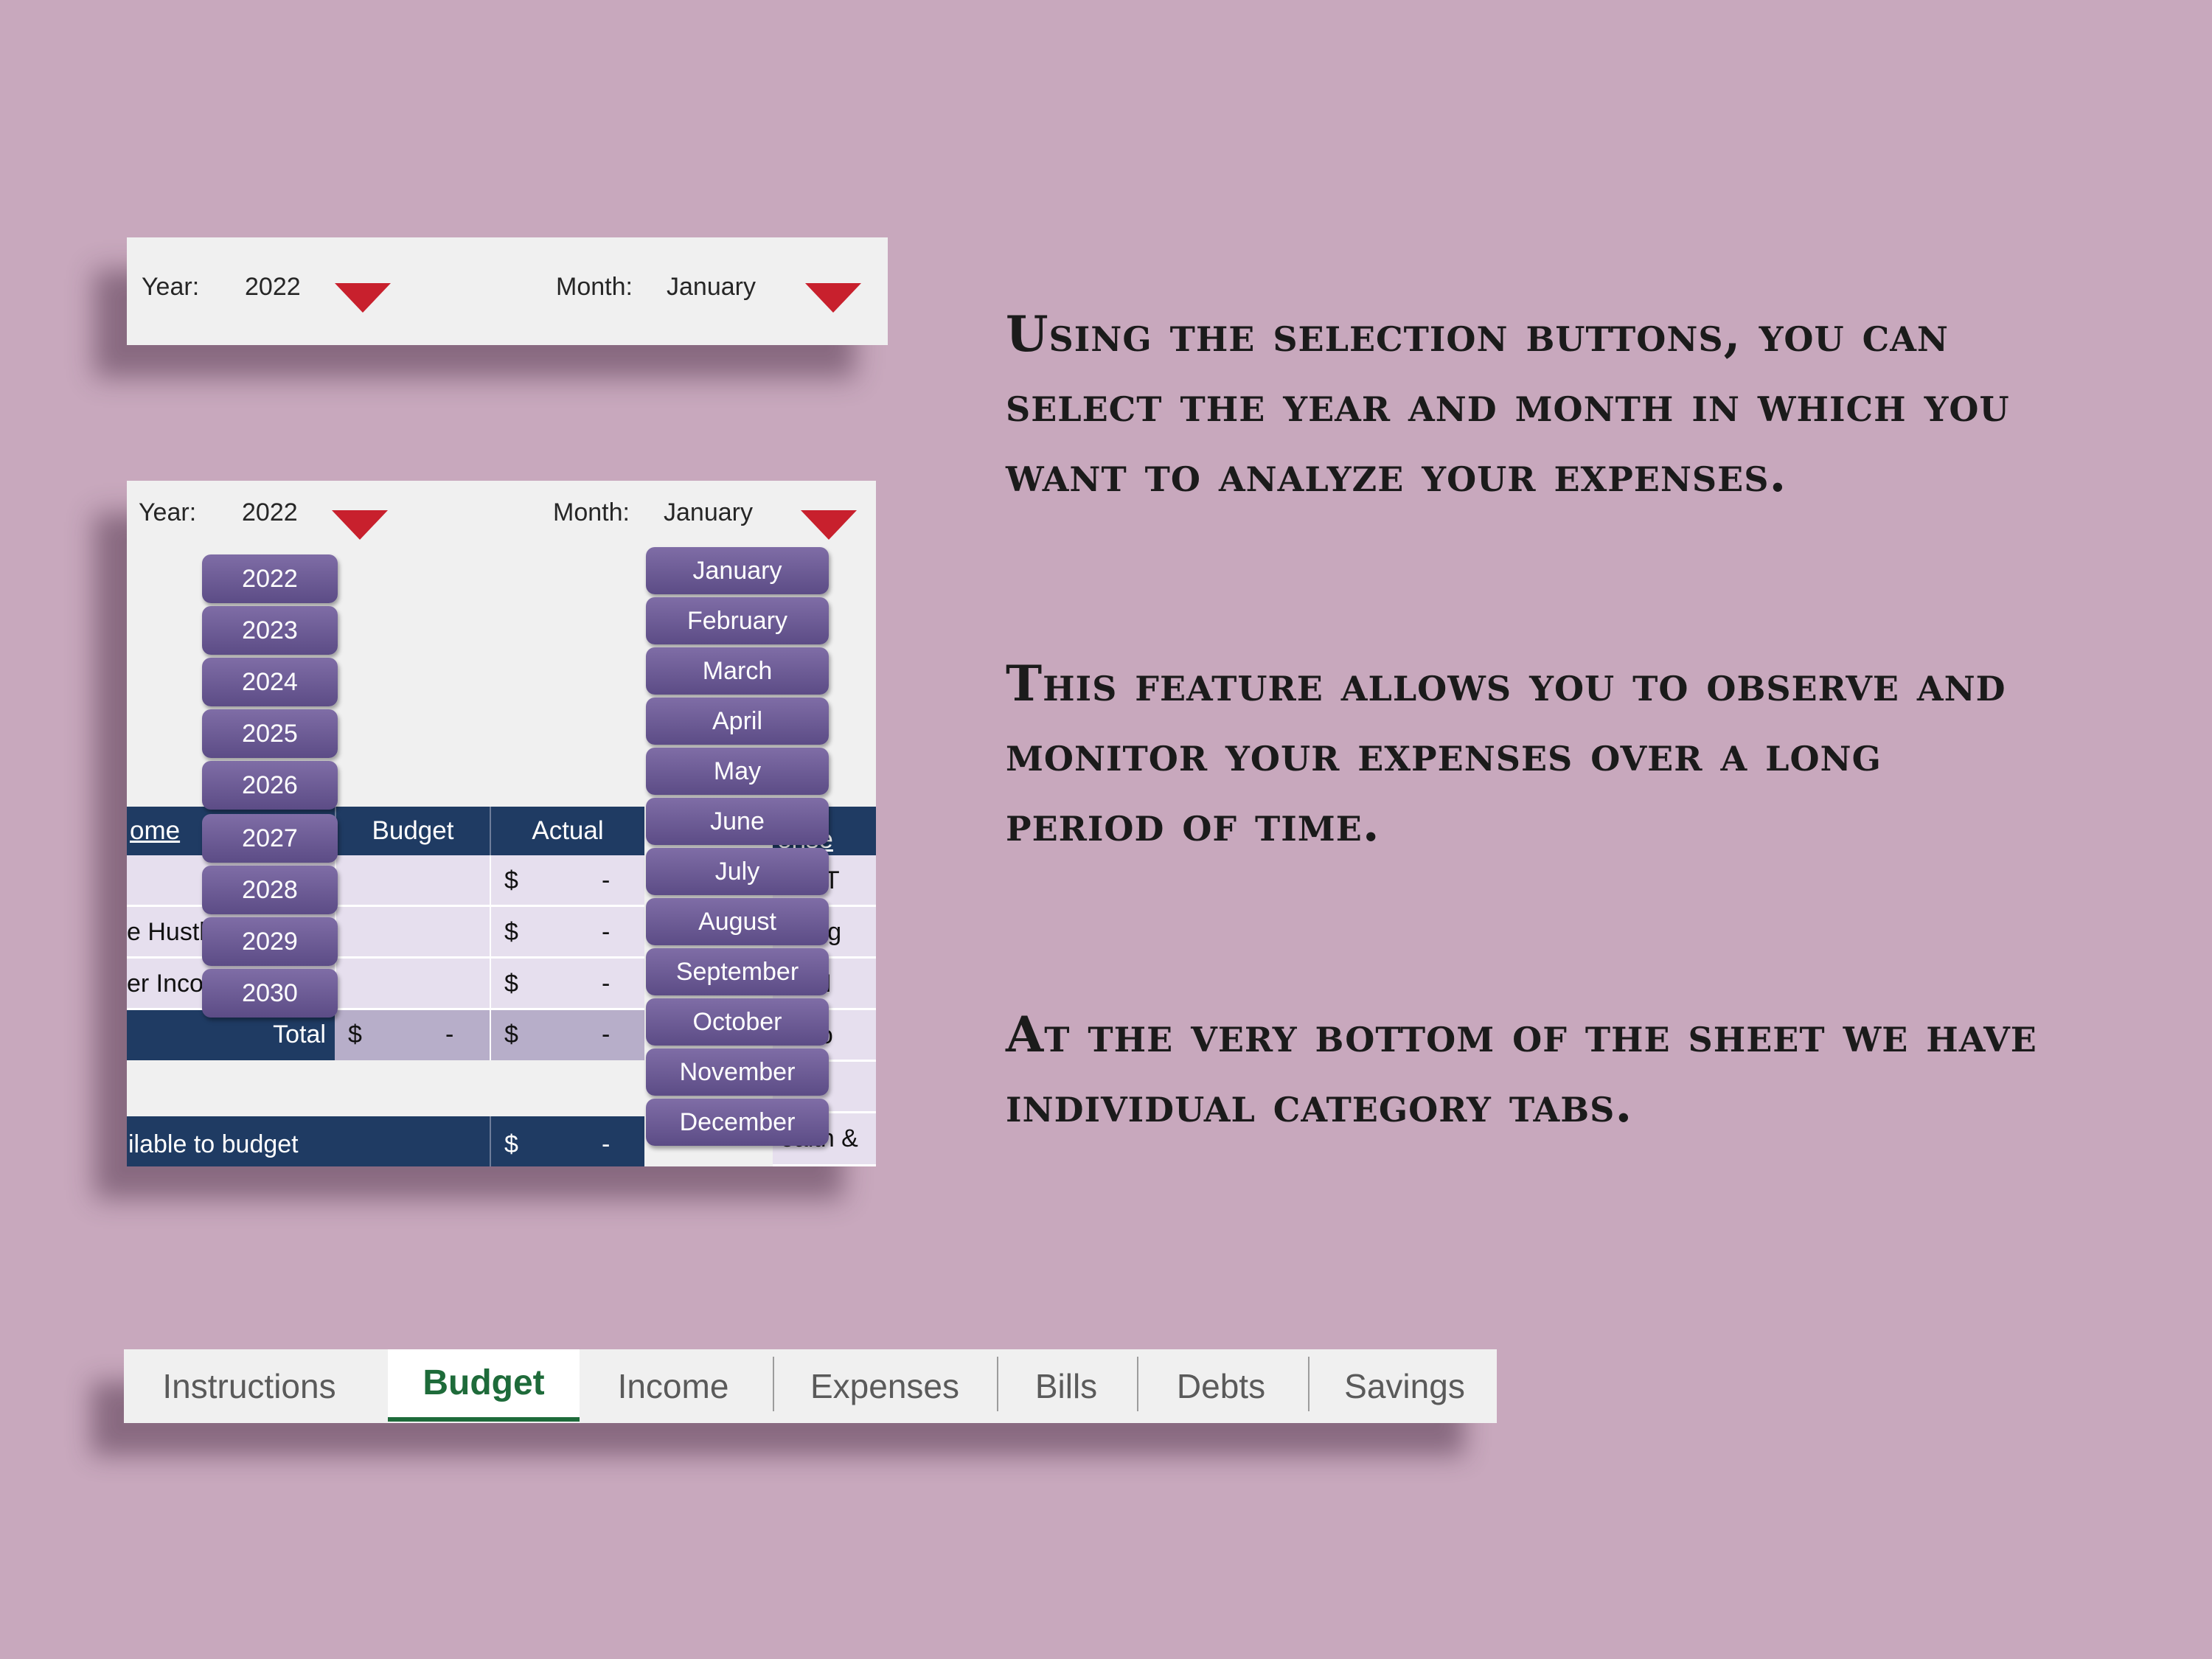  I want to click on month-option: September, so click(737, 971).